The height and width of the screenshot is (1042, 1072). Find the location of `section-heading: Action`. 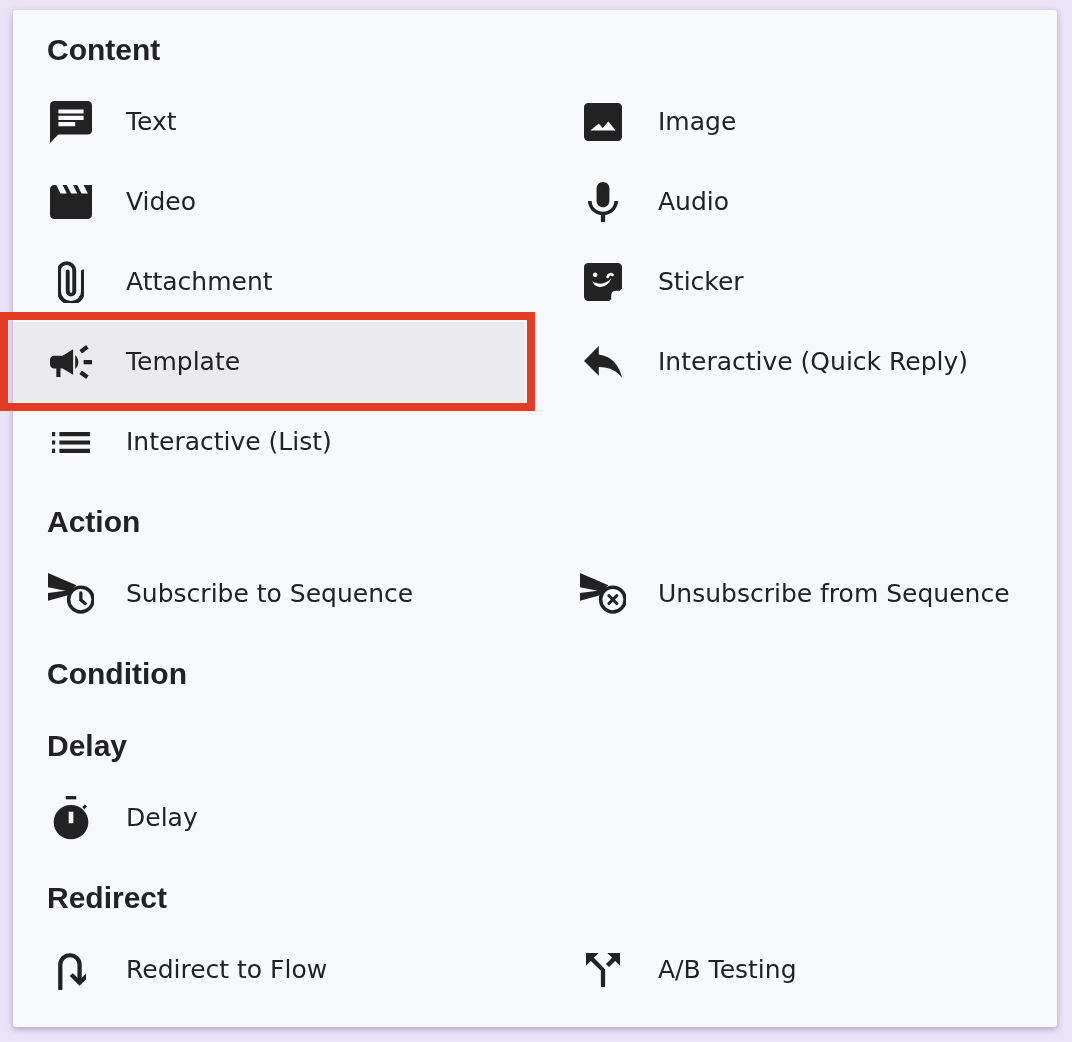

section-heading: Action is located at coordinates (94, 522).